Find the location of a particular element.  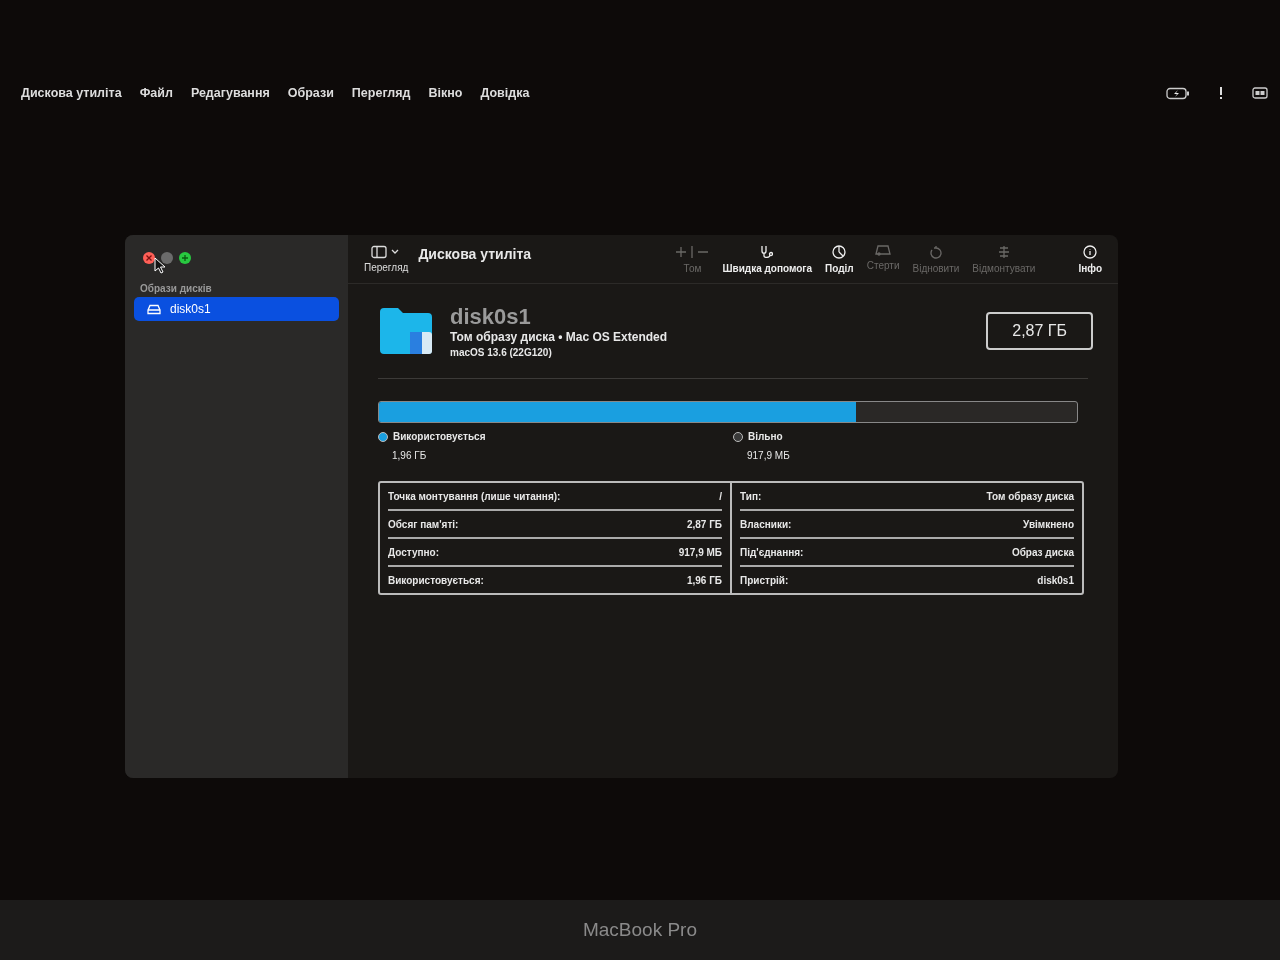

exclamation-icon is located at coordinates (1221, 93).